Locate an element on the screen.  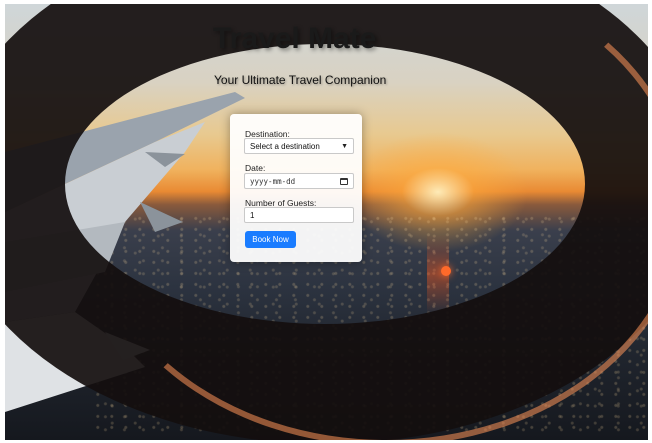
chevron-down-icon: ▼ is located at coordinates (344, 146).